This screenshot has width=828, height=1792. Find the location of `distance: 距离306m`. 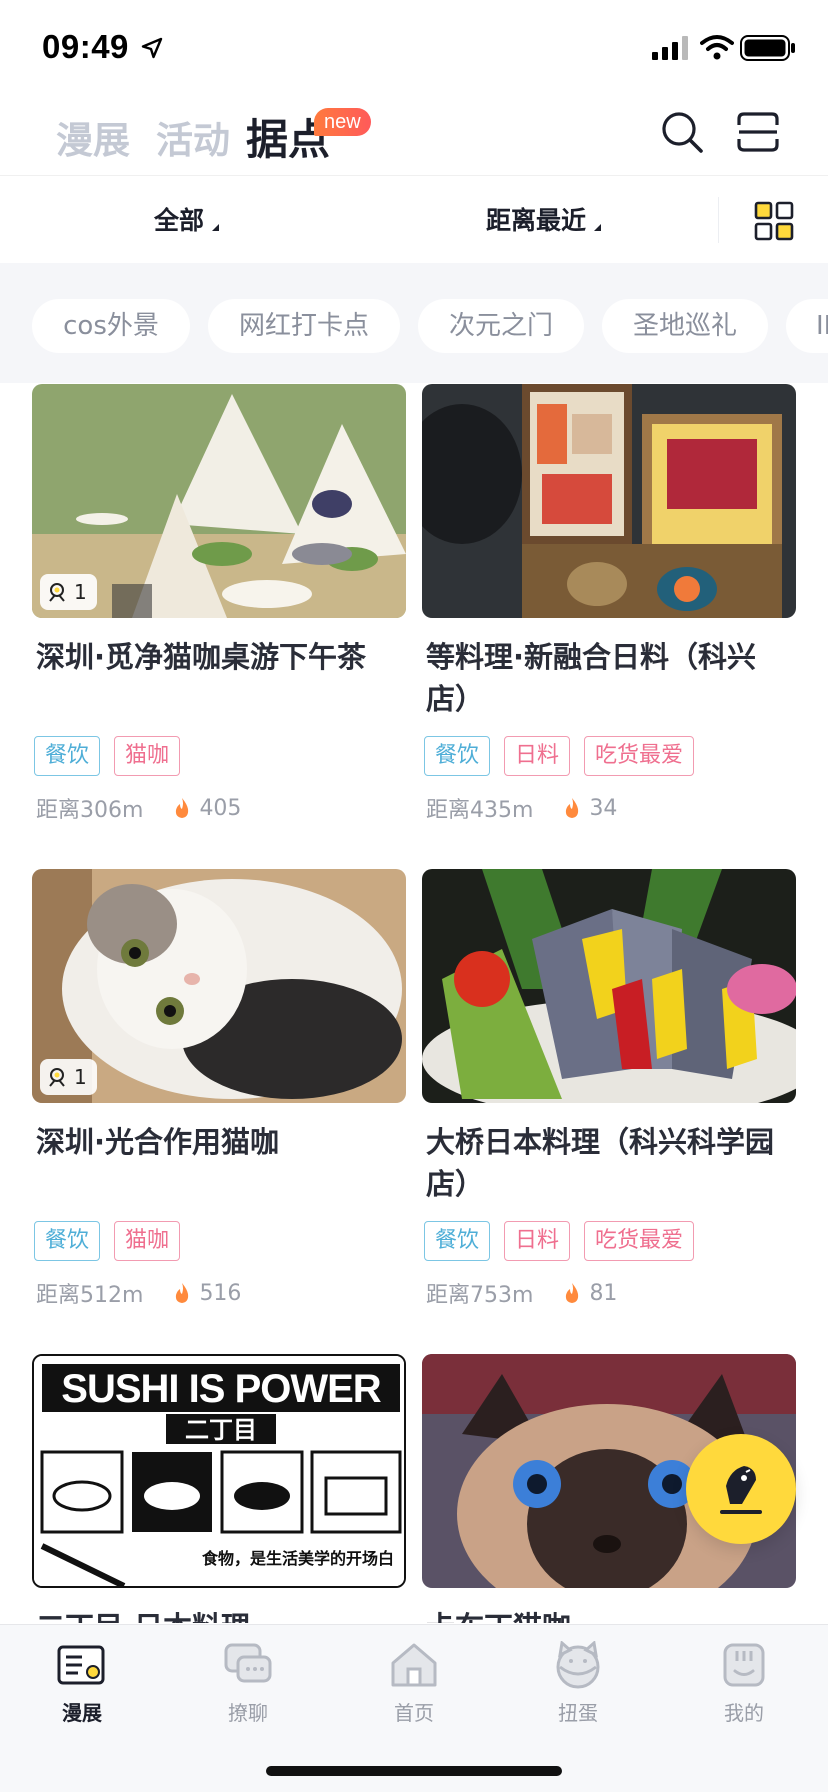

distance: 距离306m is located at coordinates (90, 810).